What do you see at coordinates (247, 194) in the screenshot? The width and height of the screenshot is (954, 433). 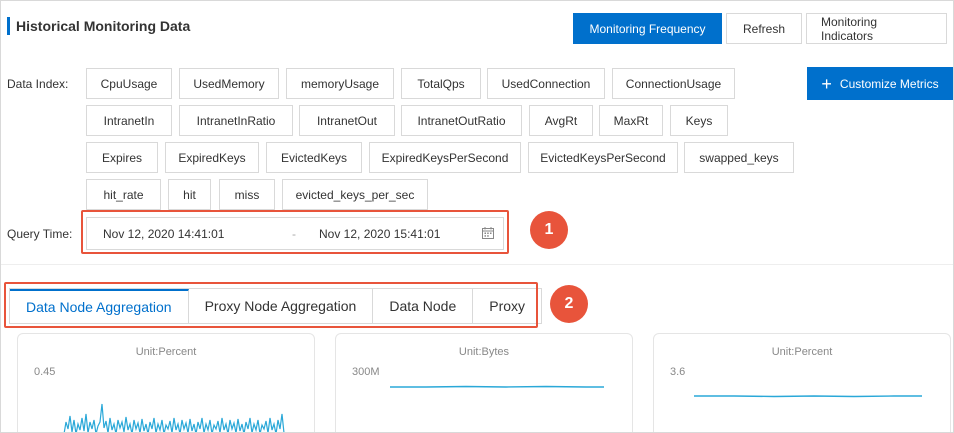 I see `metric-tag-miss: miss` at bounding box center [247, 194].